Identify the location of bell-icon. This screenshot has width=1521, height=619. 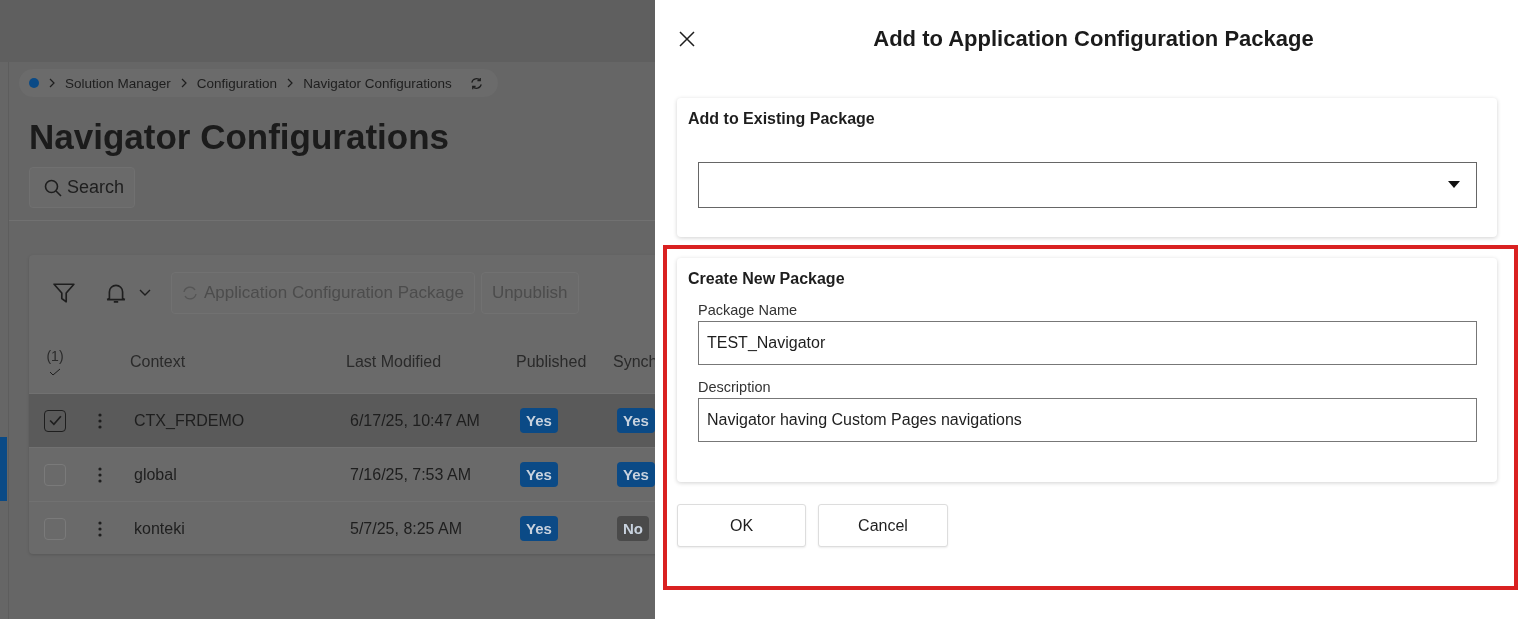
(116, 293).